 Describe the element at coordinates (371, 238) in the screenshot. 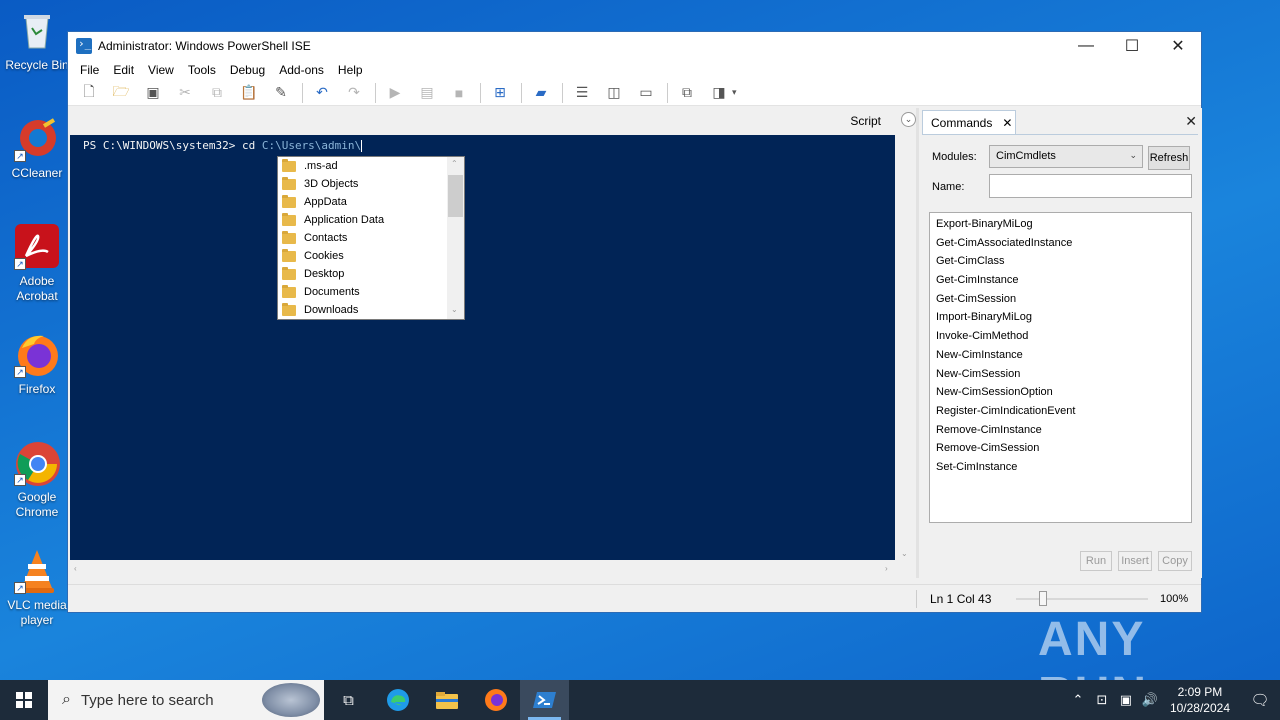

I see `autocomplete-item: Contacts` at that location.